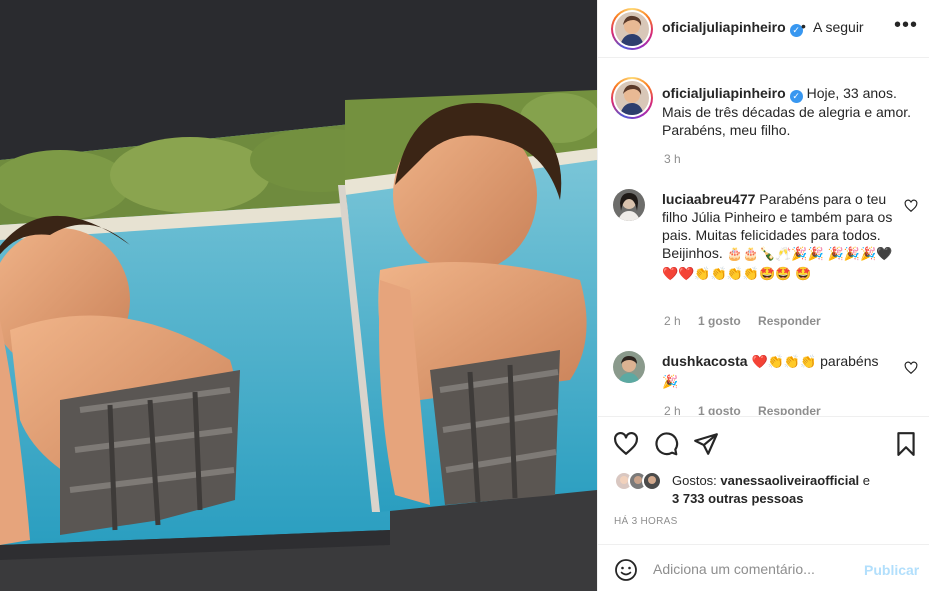  What do you see at coordinates (849, 361) in the screenshot?
I see `comment-body: parabéns` at bounding box center [849, 361].